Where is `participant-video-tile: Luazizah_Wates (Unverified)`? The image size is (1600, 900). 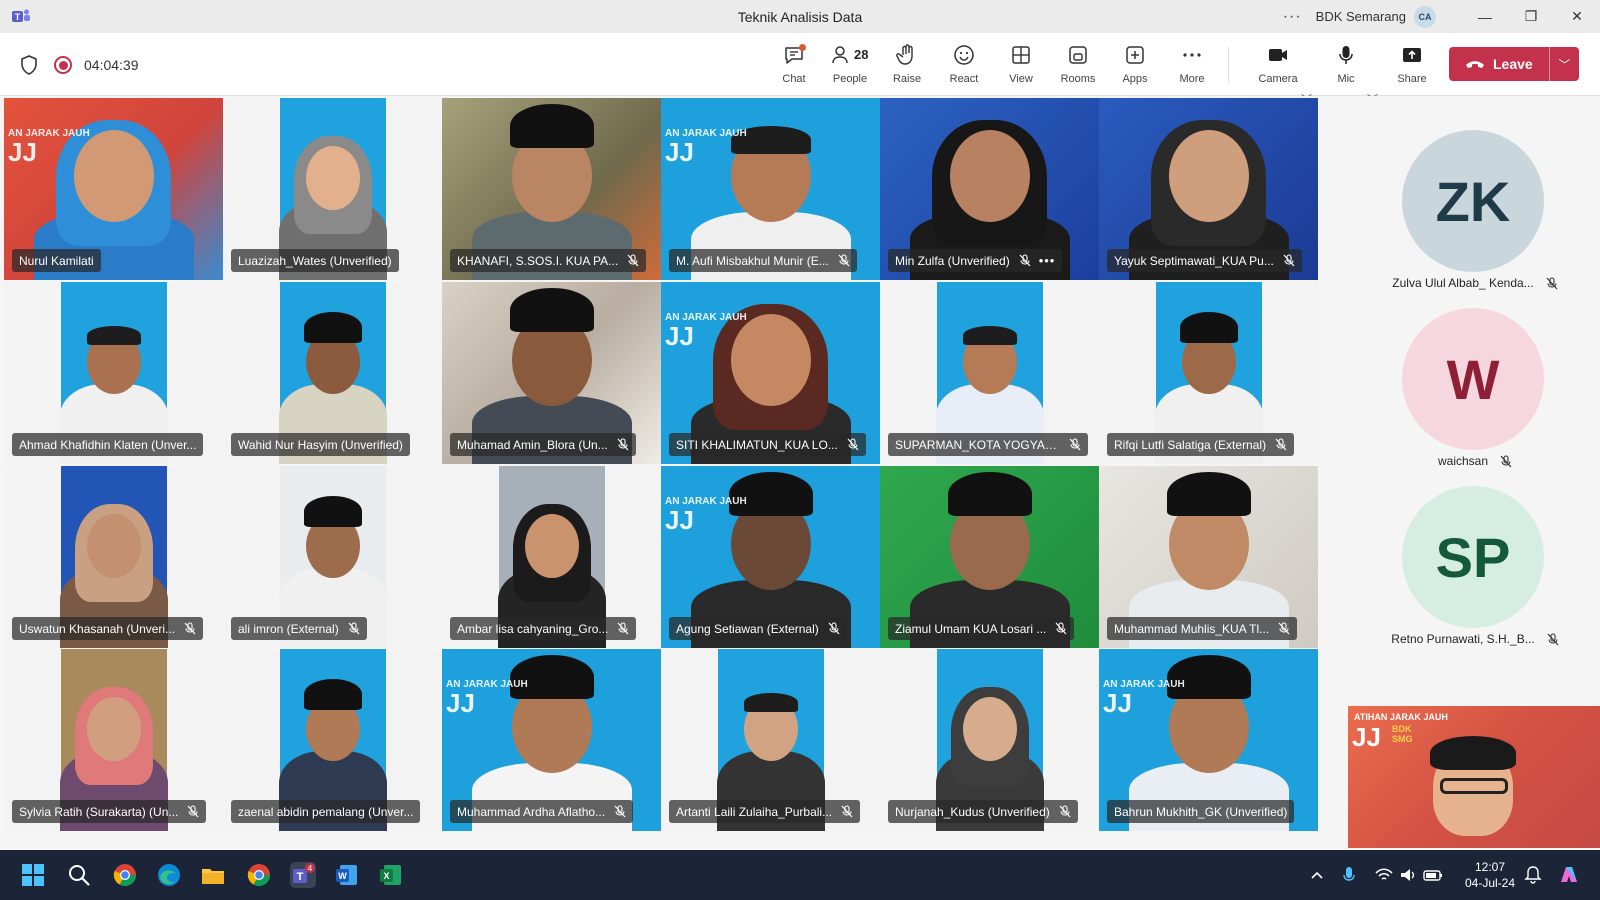 participant-video-tile: Luazizah_Wates (Unverified) is located at coordinates (332, 189).